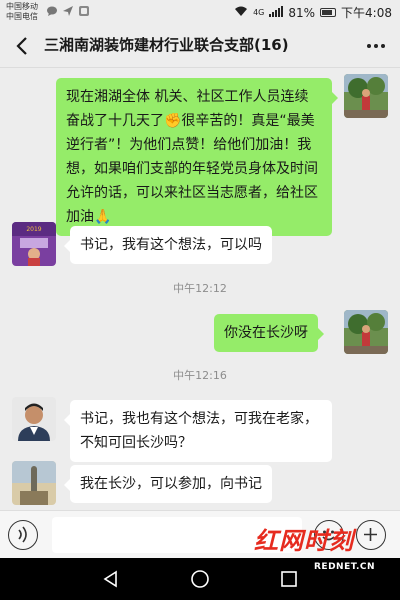 The height and width of the screenshot is (600, 400). What do you see at coordinates (33, 229) in the screenshot?
I see `svg-text: 2019` at bounding box center [33, 229].